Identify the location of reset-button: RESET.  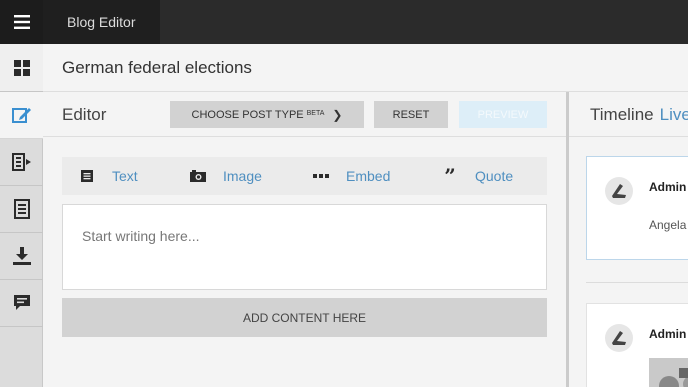
(411, 114).